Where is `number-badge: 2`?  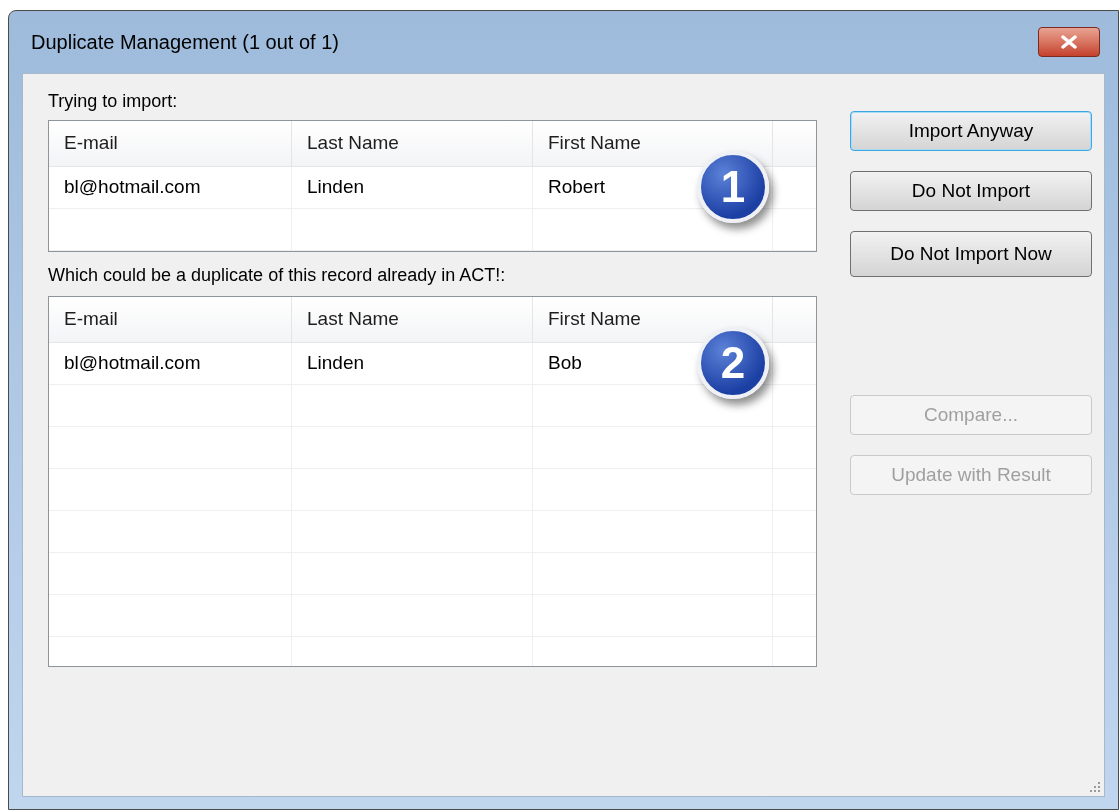 number-badge: 2 is located at coordinates (733, 363).